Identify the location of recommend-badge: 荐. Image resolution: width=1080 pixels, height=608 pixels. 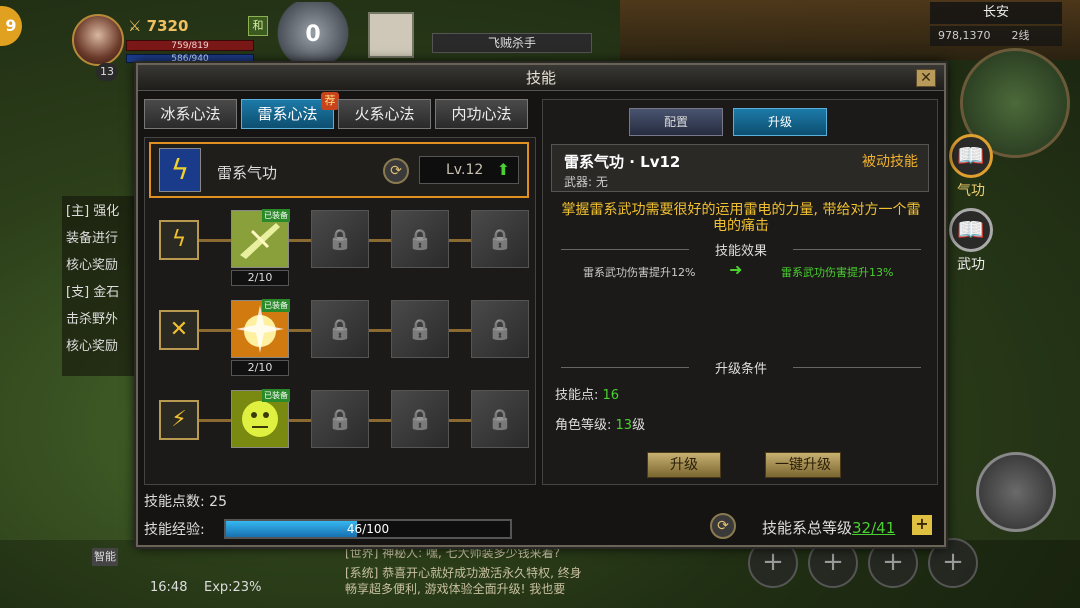
(330, 101).